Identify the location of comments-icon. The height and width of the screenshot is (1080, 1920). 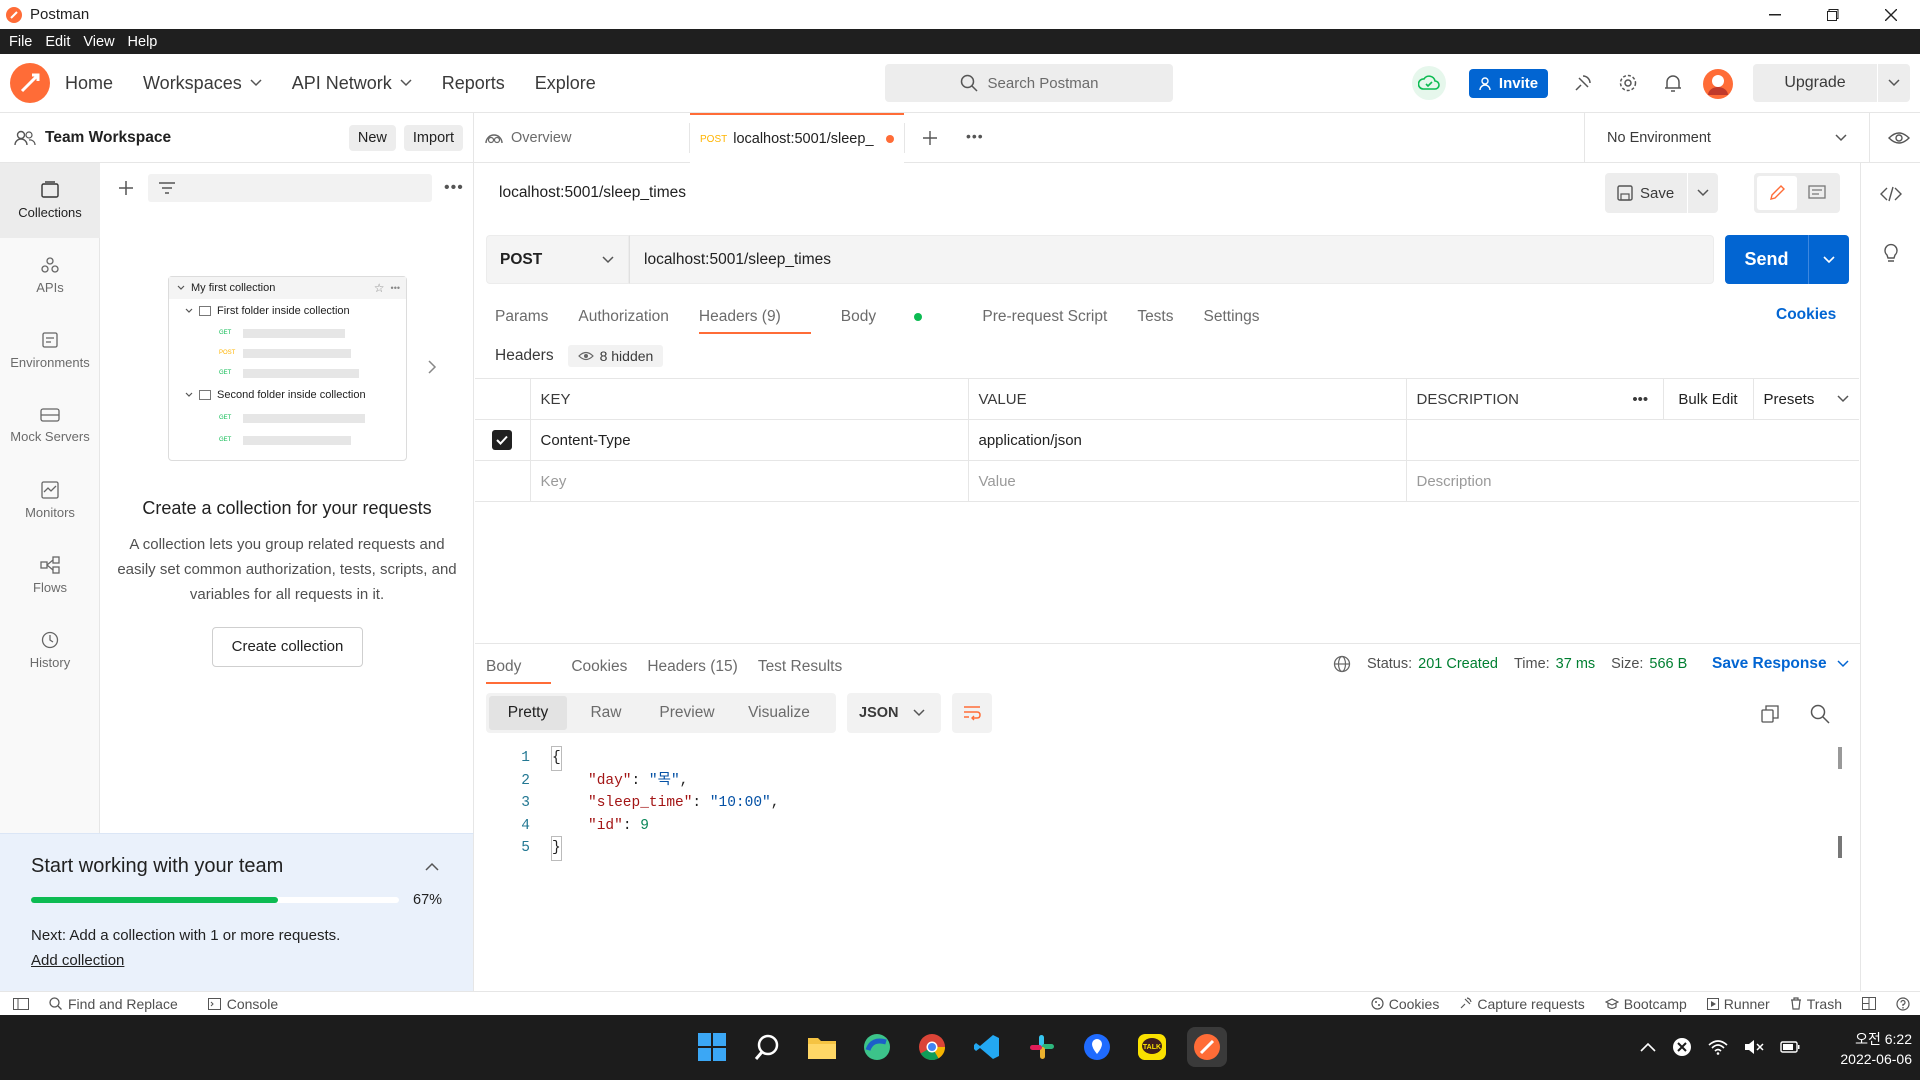
(1817, 193).